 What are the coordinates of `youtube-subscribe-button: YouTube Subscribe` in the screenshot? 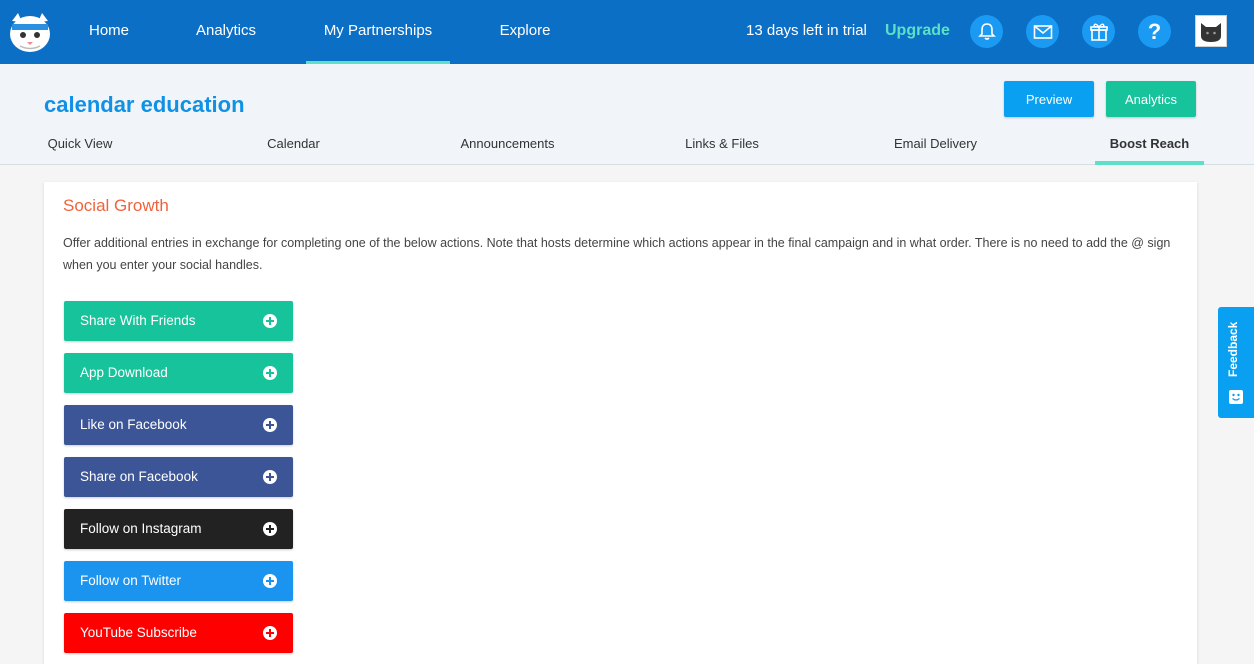 It's located at (178, 633).